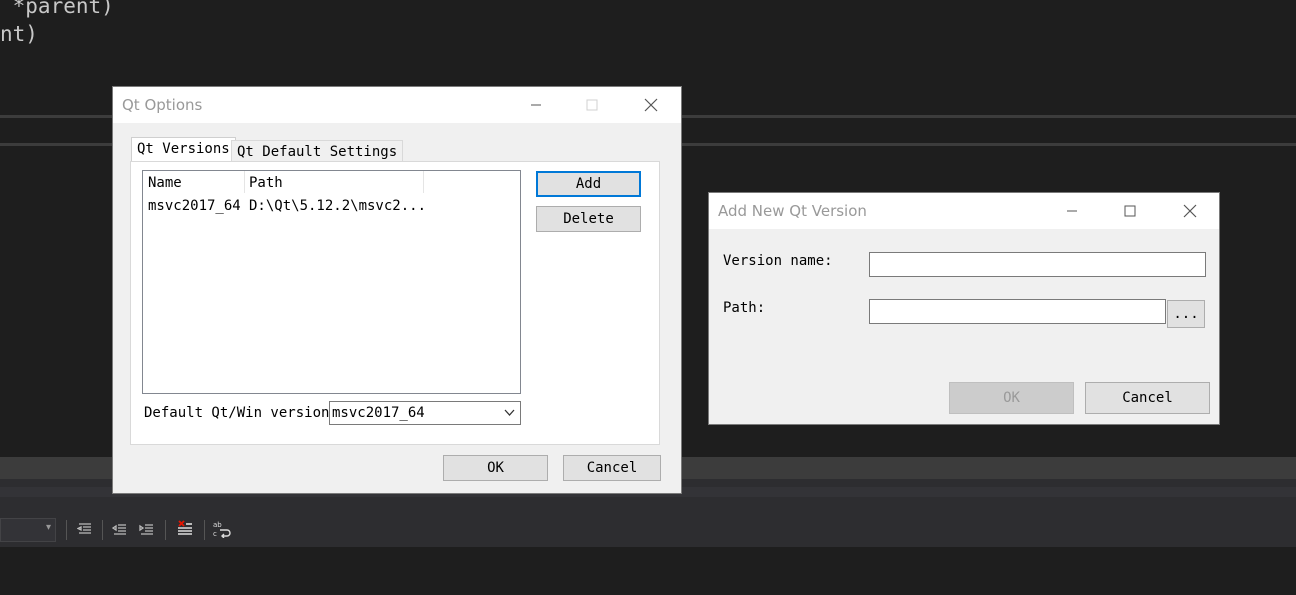 Image resolution: width=1296 pixels, height=595 pixels. What do you see at coordinates (778, 261) in the screenshot?
I see `version-name-label: Version name:` at bounding box center [778, 261].